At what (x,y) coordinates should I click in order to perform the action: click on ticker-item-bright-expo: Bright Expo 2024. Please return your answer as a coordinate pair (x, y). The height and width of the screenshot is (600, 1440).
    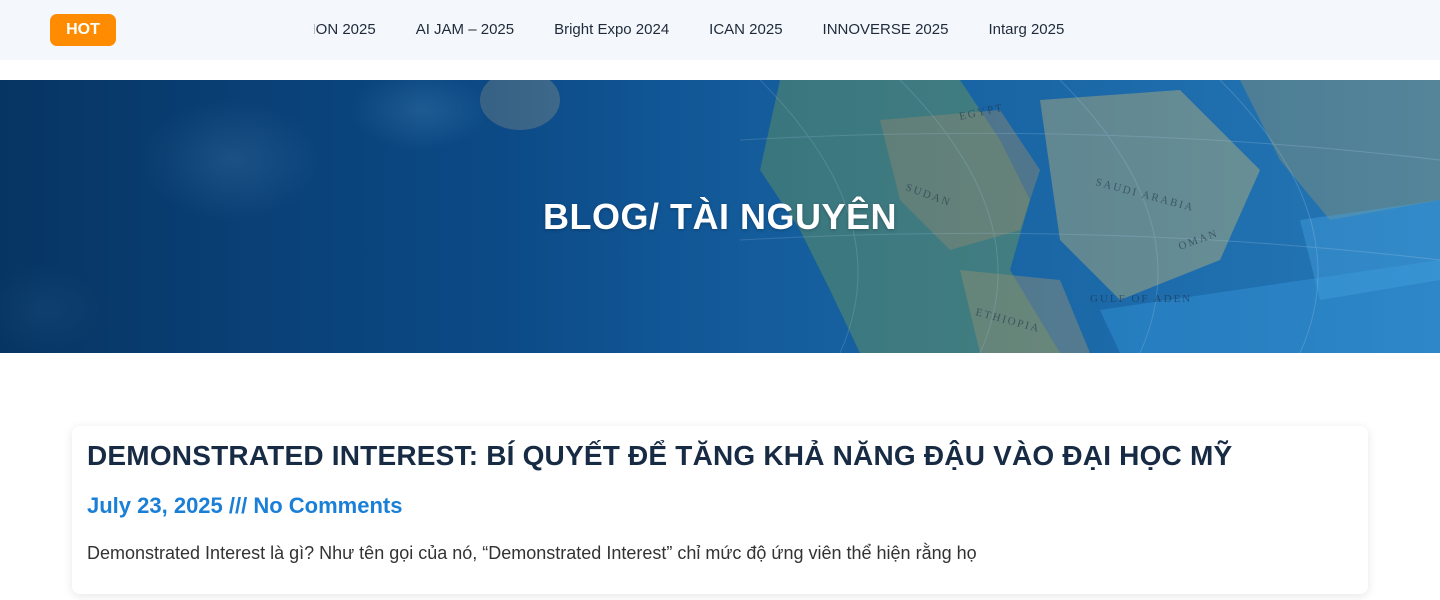
    Looking at the image, I should click on (611, 30).